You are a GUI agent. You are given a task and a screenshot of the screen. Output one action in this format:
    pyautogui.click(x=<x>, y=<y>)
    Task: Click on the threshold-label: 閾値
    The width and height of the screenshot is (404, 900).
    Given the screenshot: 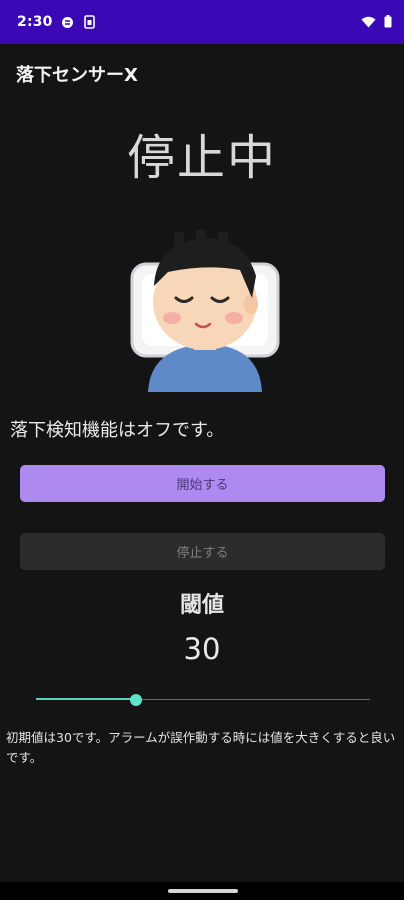 What is the action you would take?
    pyautogui.click(x=201, y=605)
    